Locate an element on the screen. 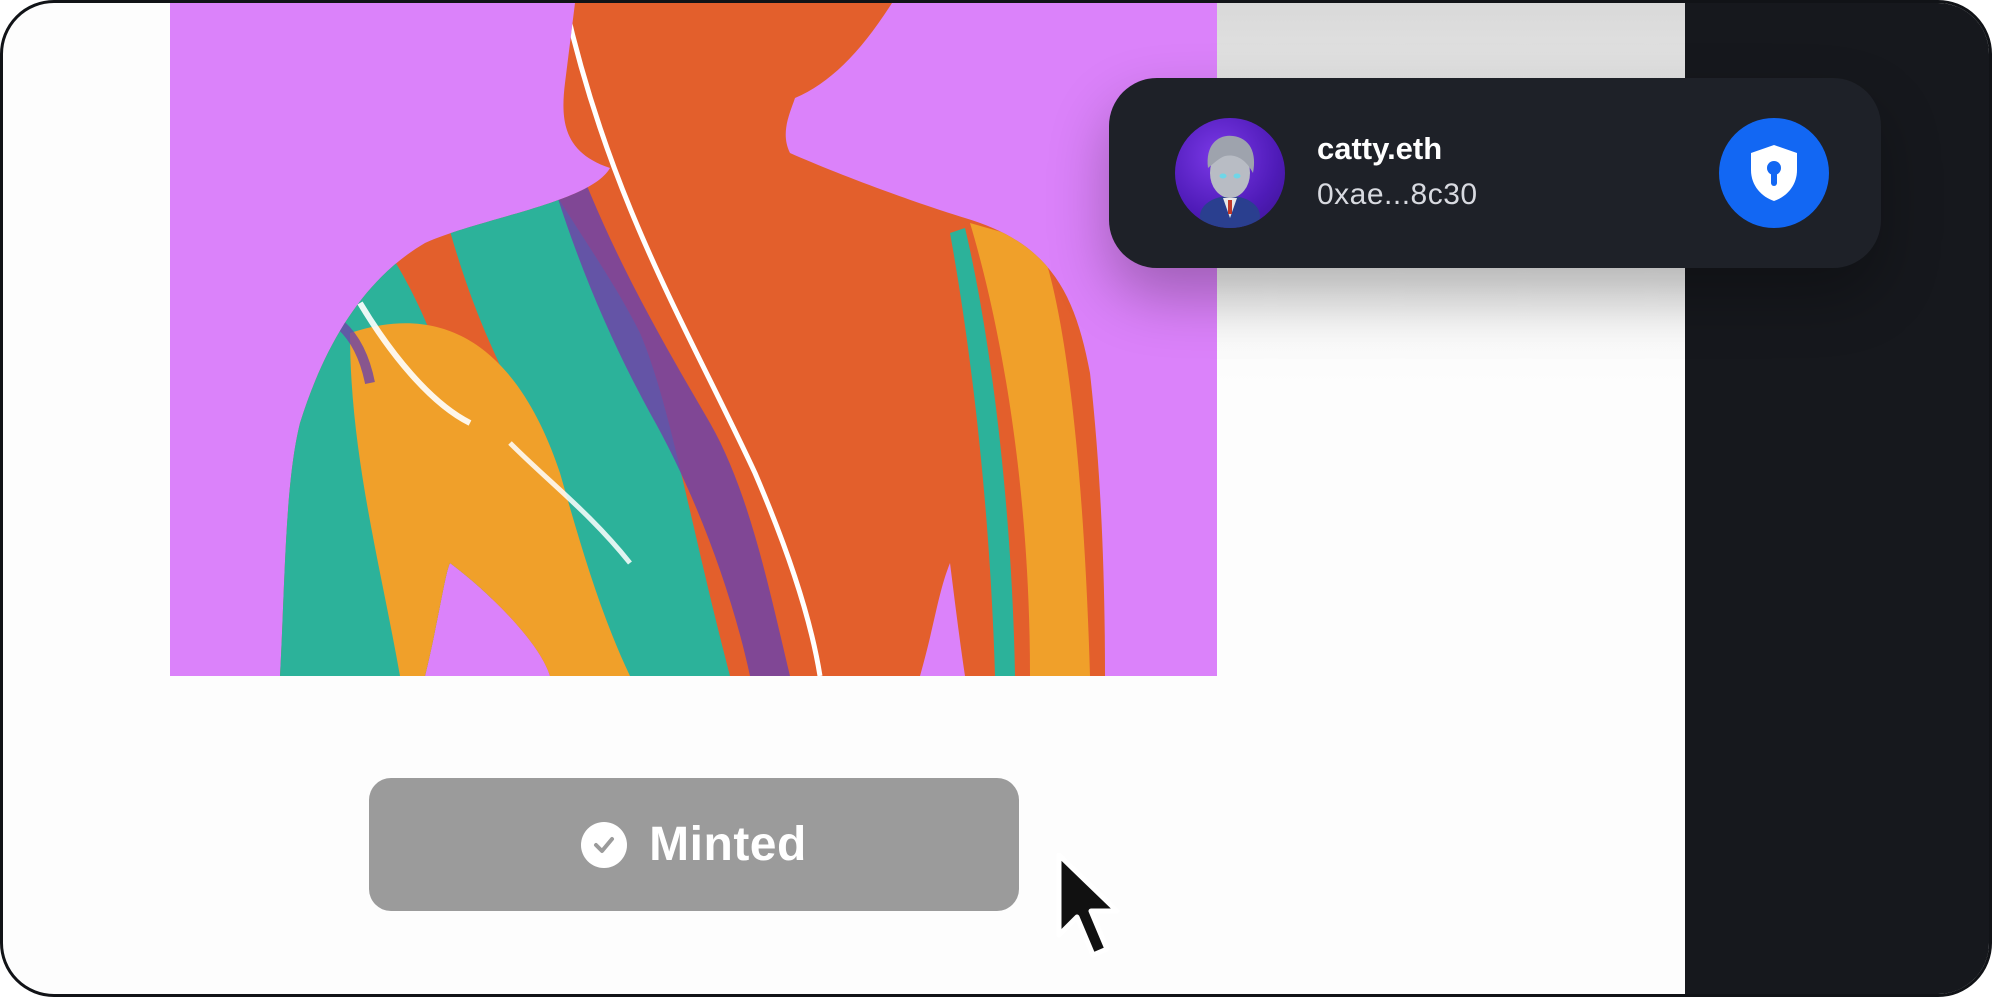 Image resolution: width=1992 pixels, height=997 pixels. shield-keyhole-icon is located at coordinates (1774, 173).